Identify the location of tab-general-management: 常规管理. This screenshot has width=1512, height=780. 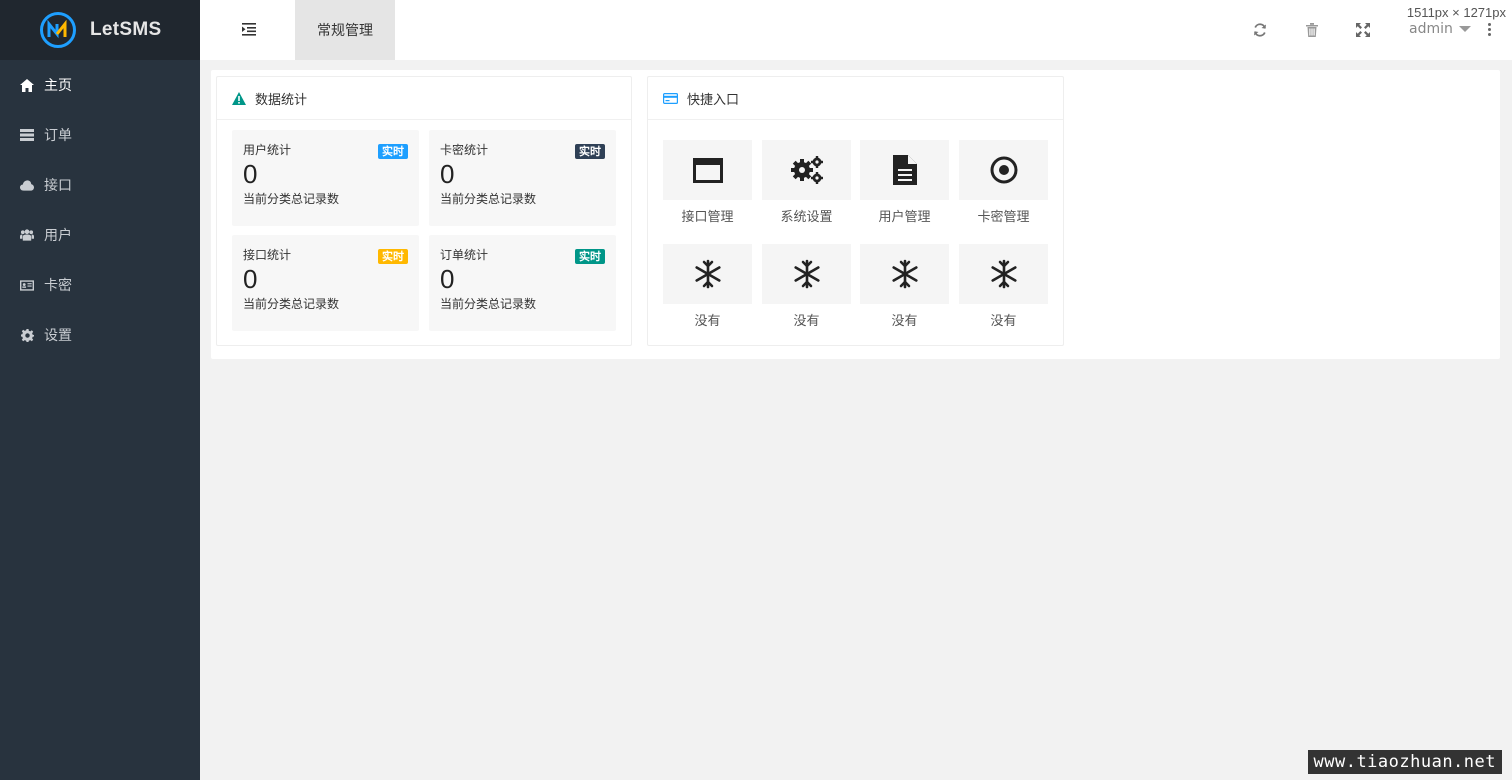
(345, 30).